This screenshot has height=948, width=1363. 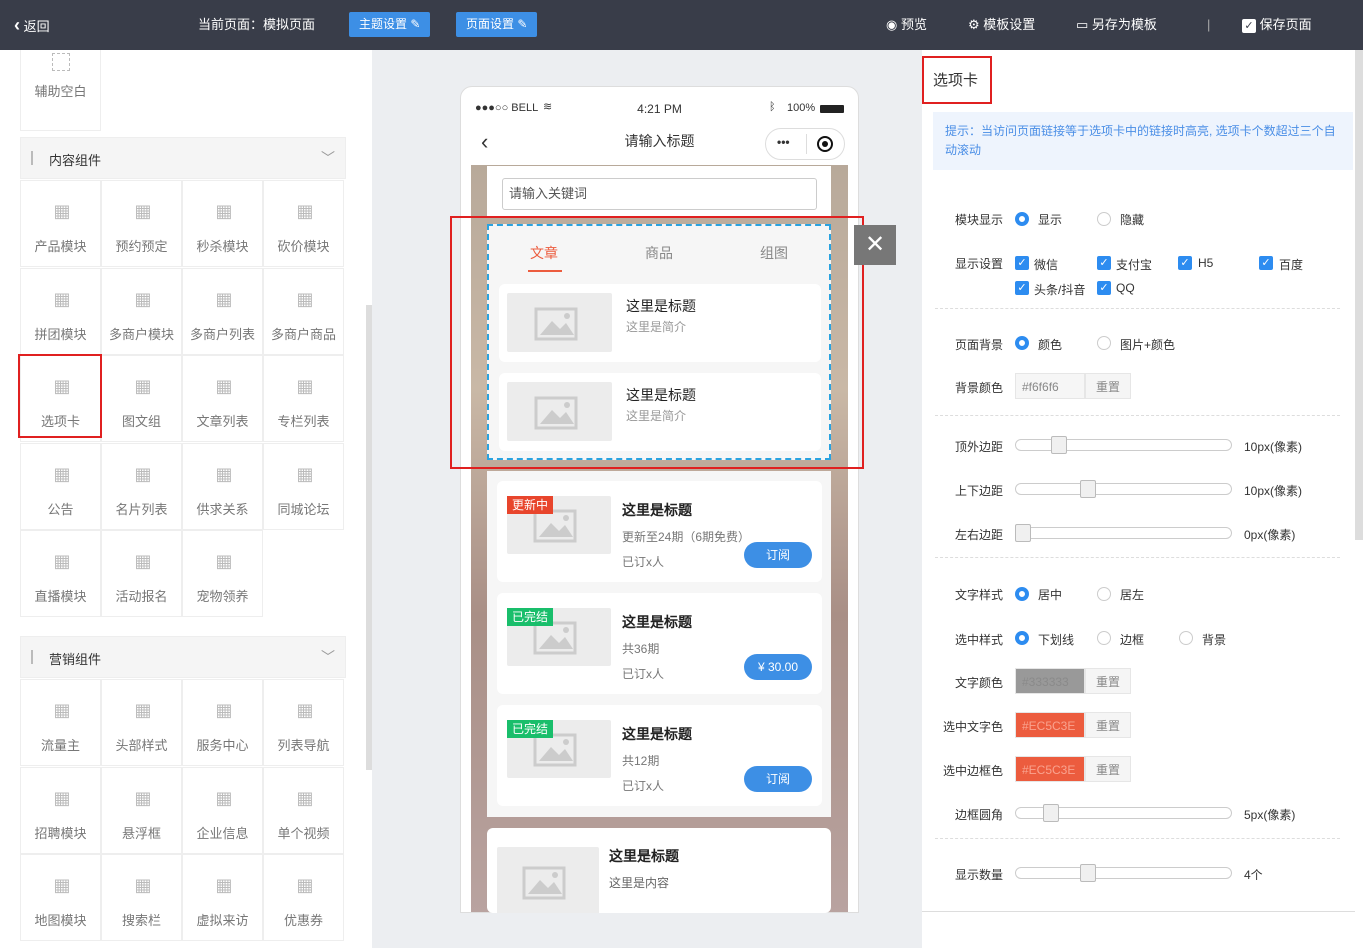 What do you see at coordinates (1022, 594) in the screenshot?
I see `radio-center` at bounding box center [1022, 594].